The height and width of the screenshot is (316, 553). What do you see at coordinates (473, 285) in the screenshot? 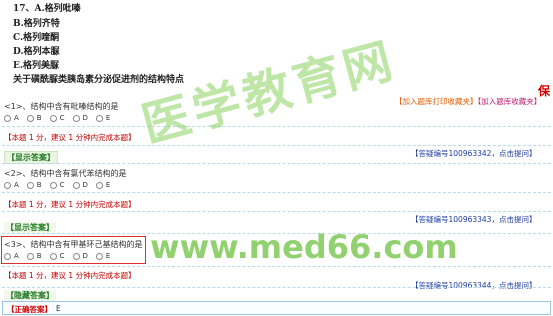
I see `qa-link-3: 【答疑编号100963344，点击提问】` at bounding box center [473, 285].